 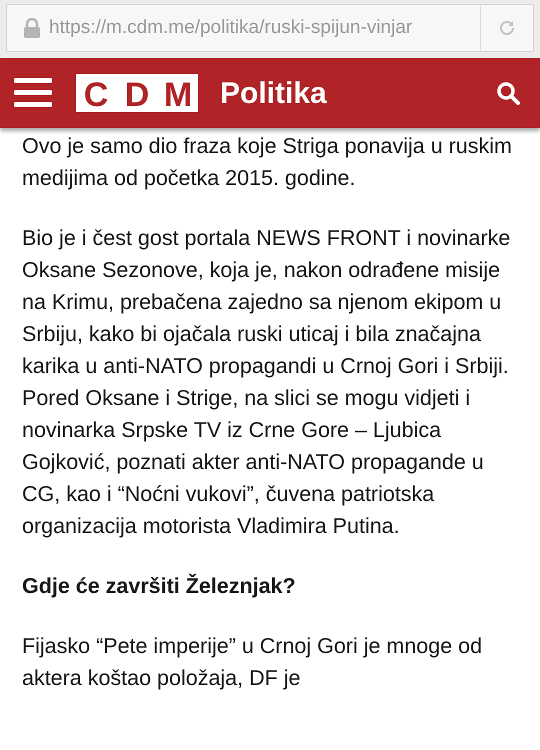 What do you see at coordinates (33, 93) in the screenshot?
I see `menu-icon` at bounding box center [33, 93].